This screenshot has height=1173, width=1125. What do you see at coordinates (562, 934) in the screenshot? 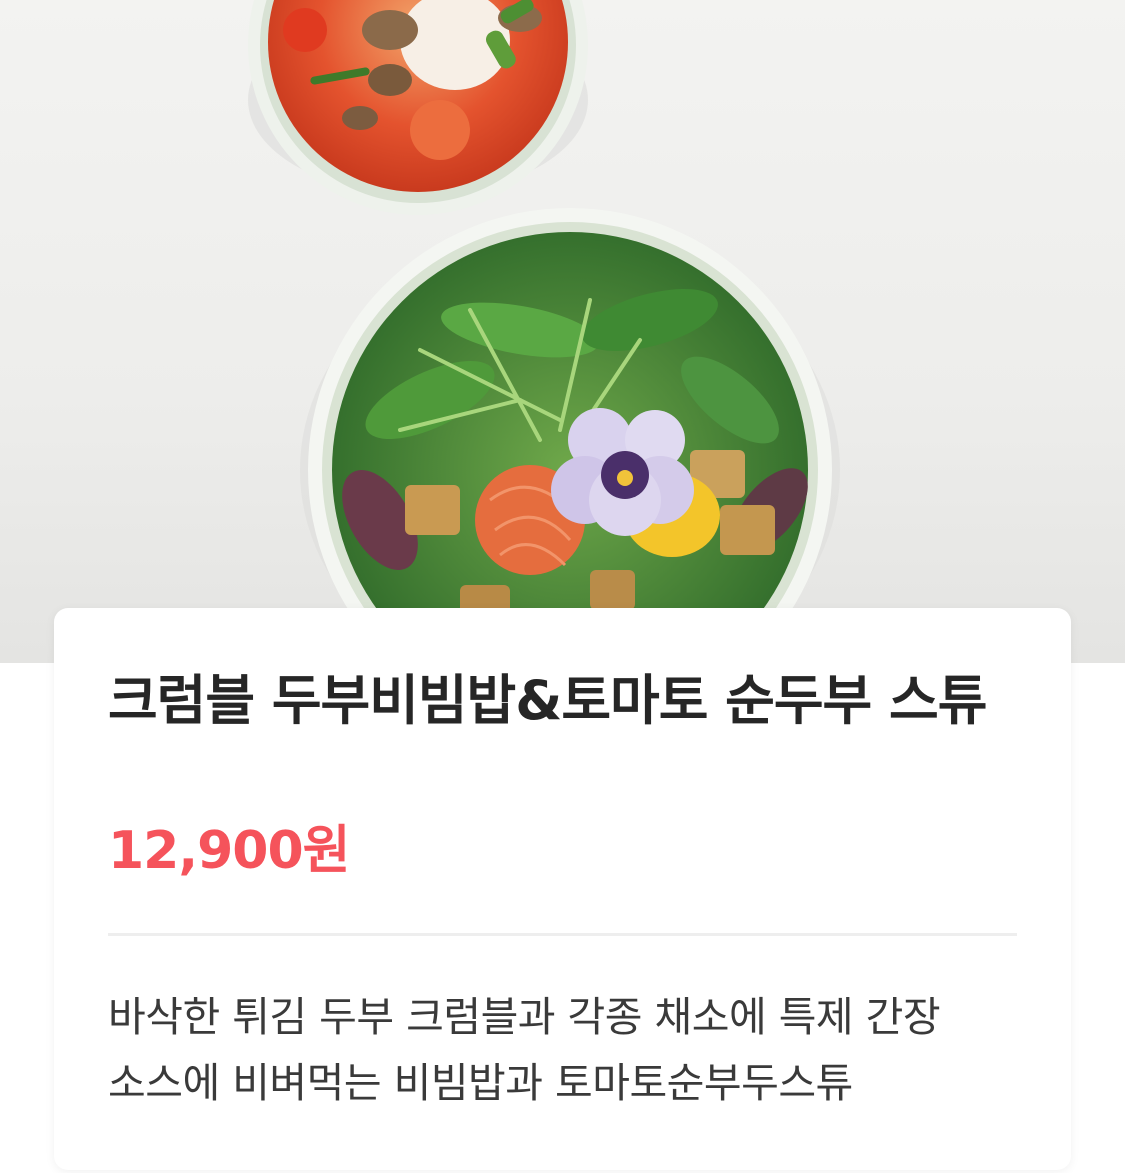
I see `divider` at bounding box center [562, 934].